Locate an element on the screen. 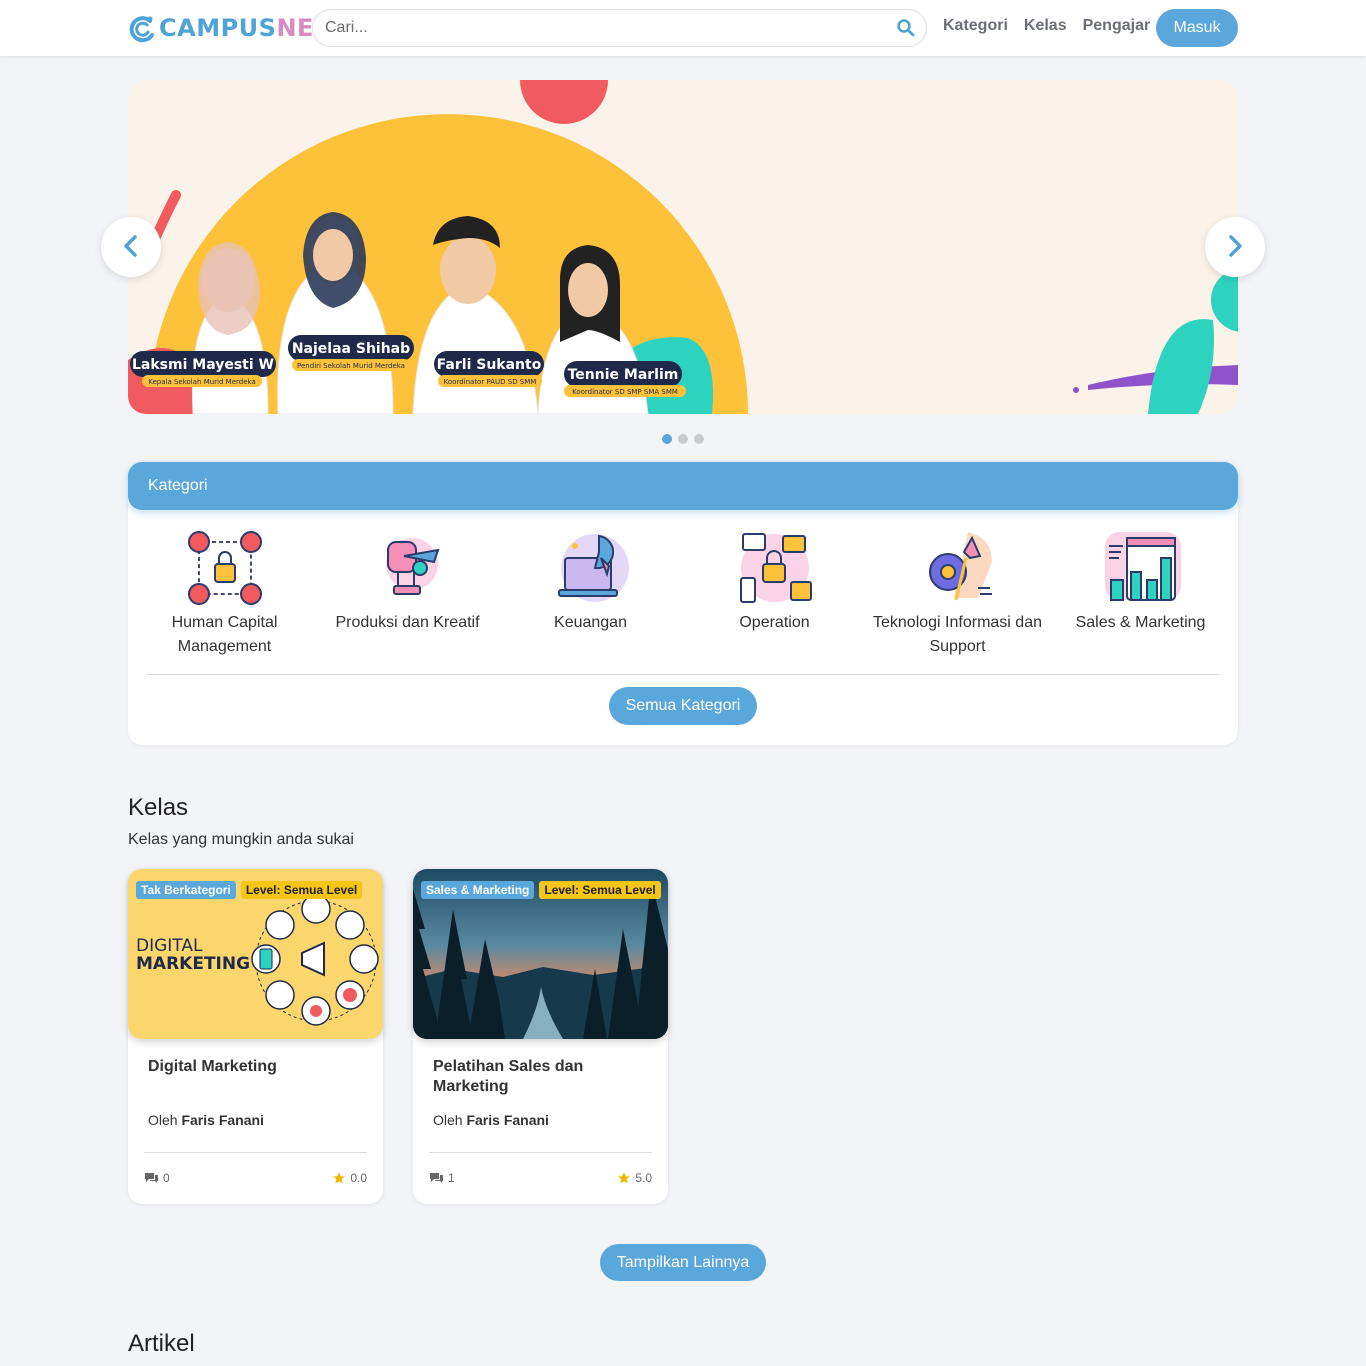 This screenshot has width=1366, height=1366. kelas-section-subtitle: Kelas yang mungkin anda sukai is located at coordinates (241, 839).